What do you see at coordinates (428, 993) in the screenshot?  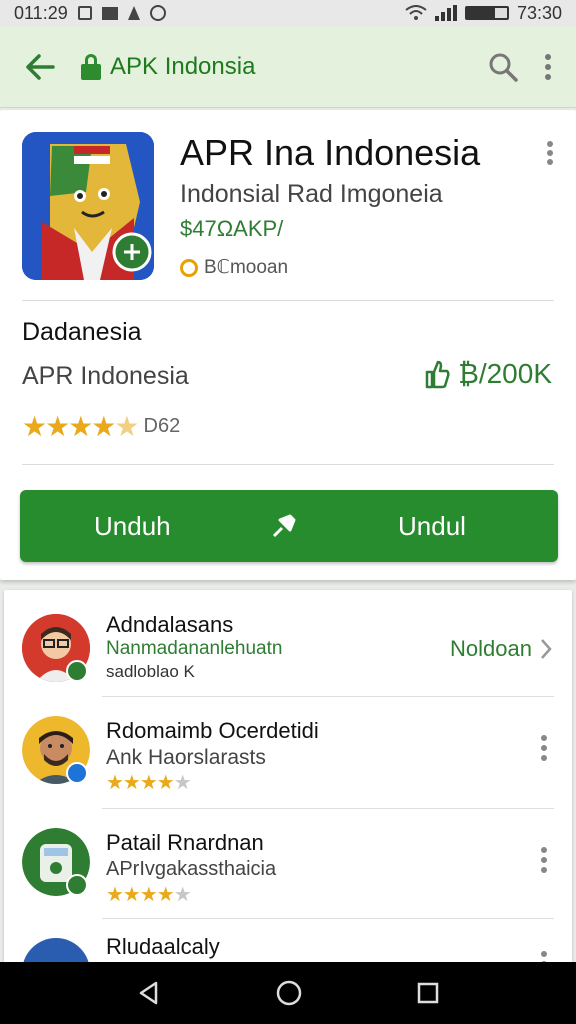 I see `recents-square-icon` at bounding box center [428, 993].